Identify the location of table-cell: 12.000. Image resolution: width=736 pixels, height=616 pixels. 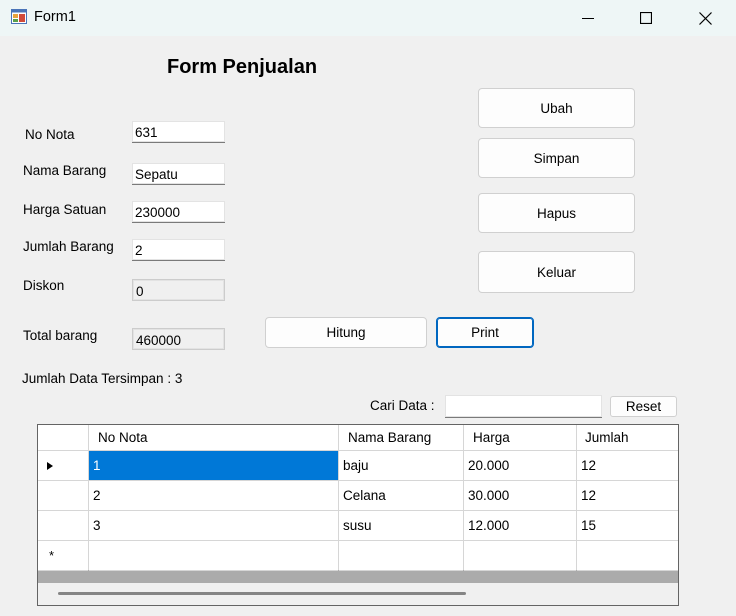
(520, 526).